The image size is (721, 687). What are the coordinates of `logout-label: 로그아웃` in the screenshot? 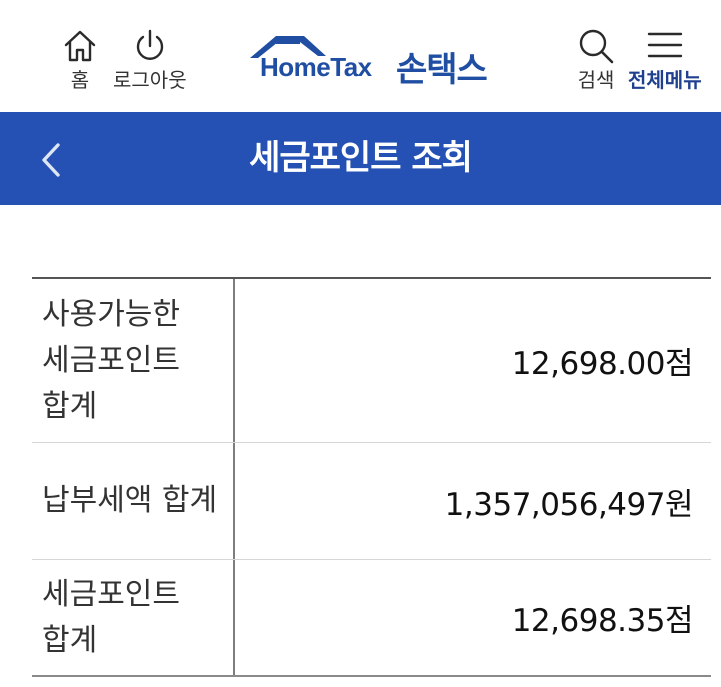 It's located at (150, 80).